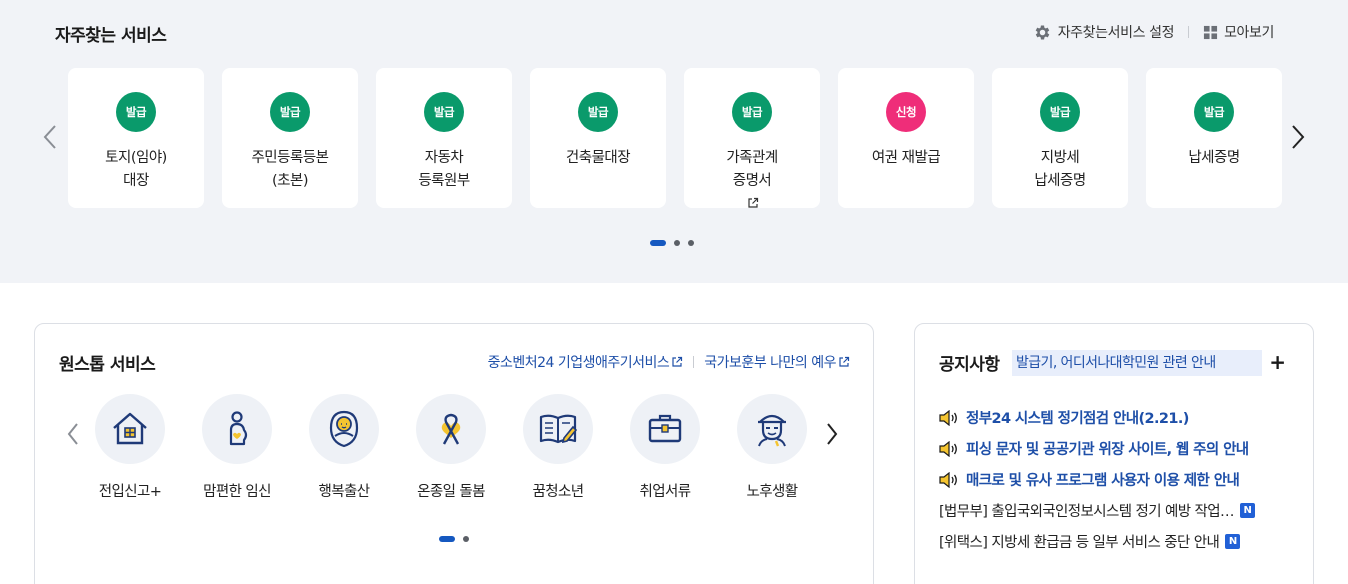  Describe the element at coordinates (752, 193) in the screenshot. I see `service-label-line2-wrap: 증명서` at that location.